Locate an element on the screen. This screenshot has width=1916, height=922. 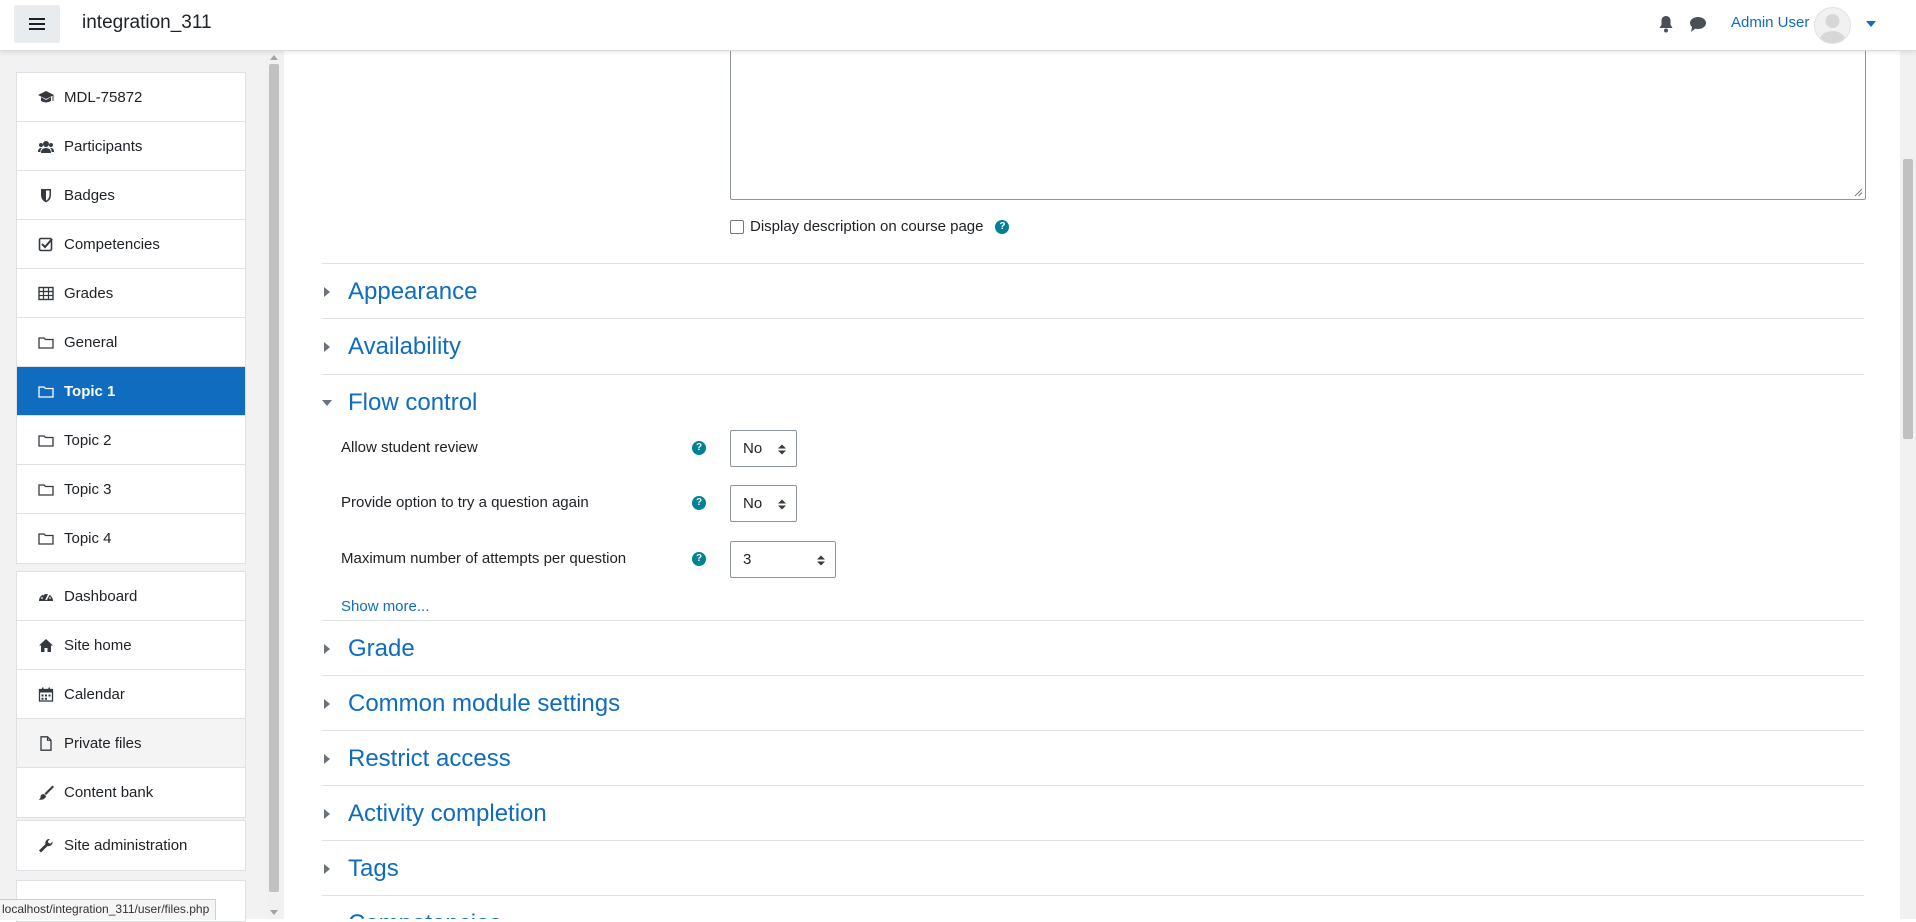
drawer-scrollbar is located at coordinates (274, 485).